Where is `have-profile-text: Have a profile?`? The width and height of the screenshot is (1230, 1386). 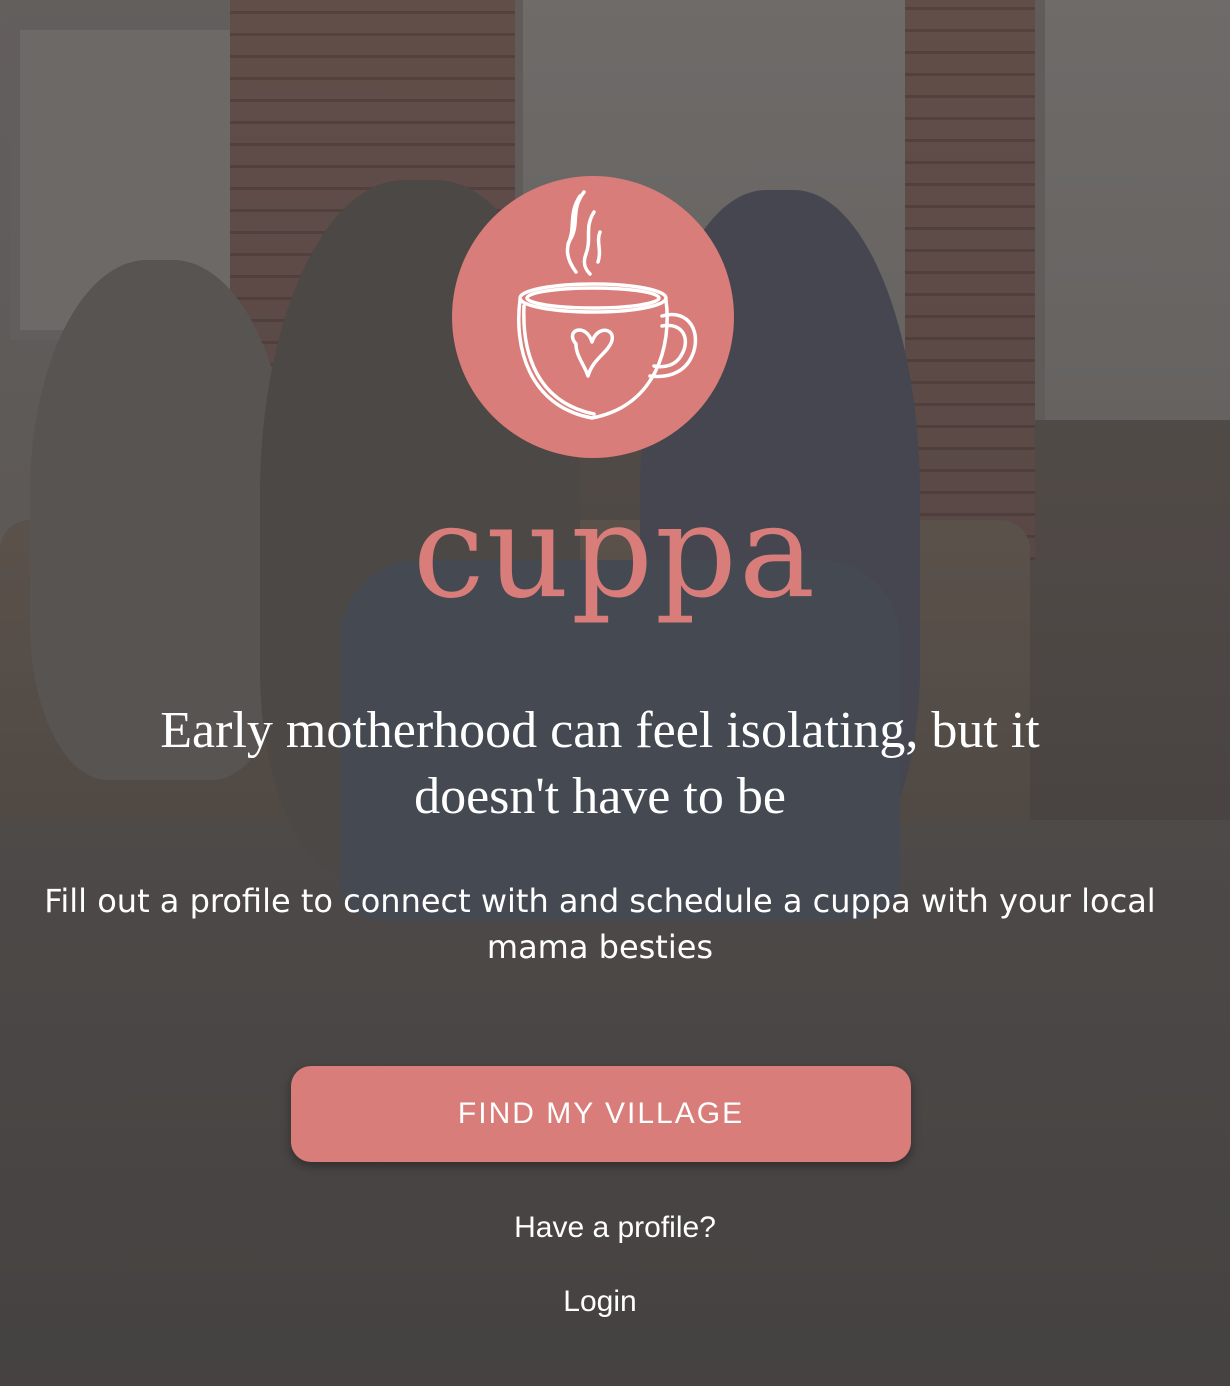
have-profile-text: Have a profile? is located at coordinates (615, 1227).